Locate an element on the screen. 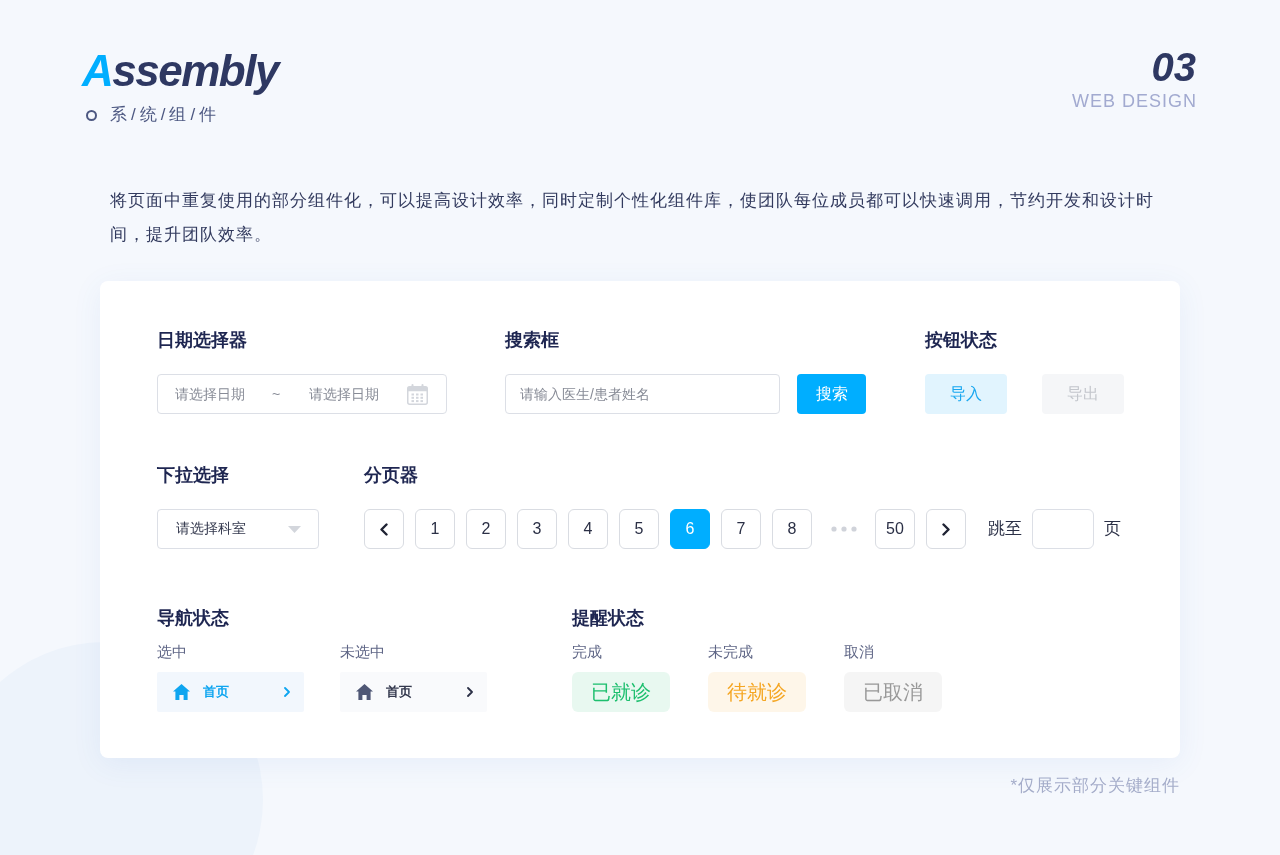  end-date-input: 请选择日期 is located at coordinates (353, 394).